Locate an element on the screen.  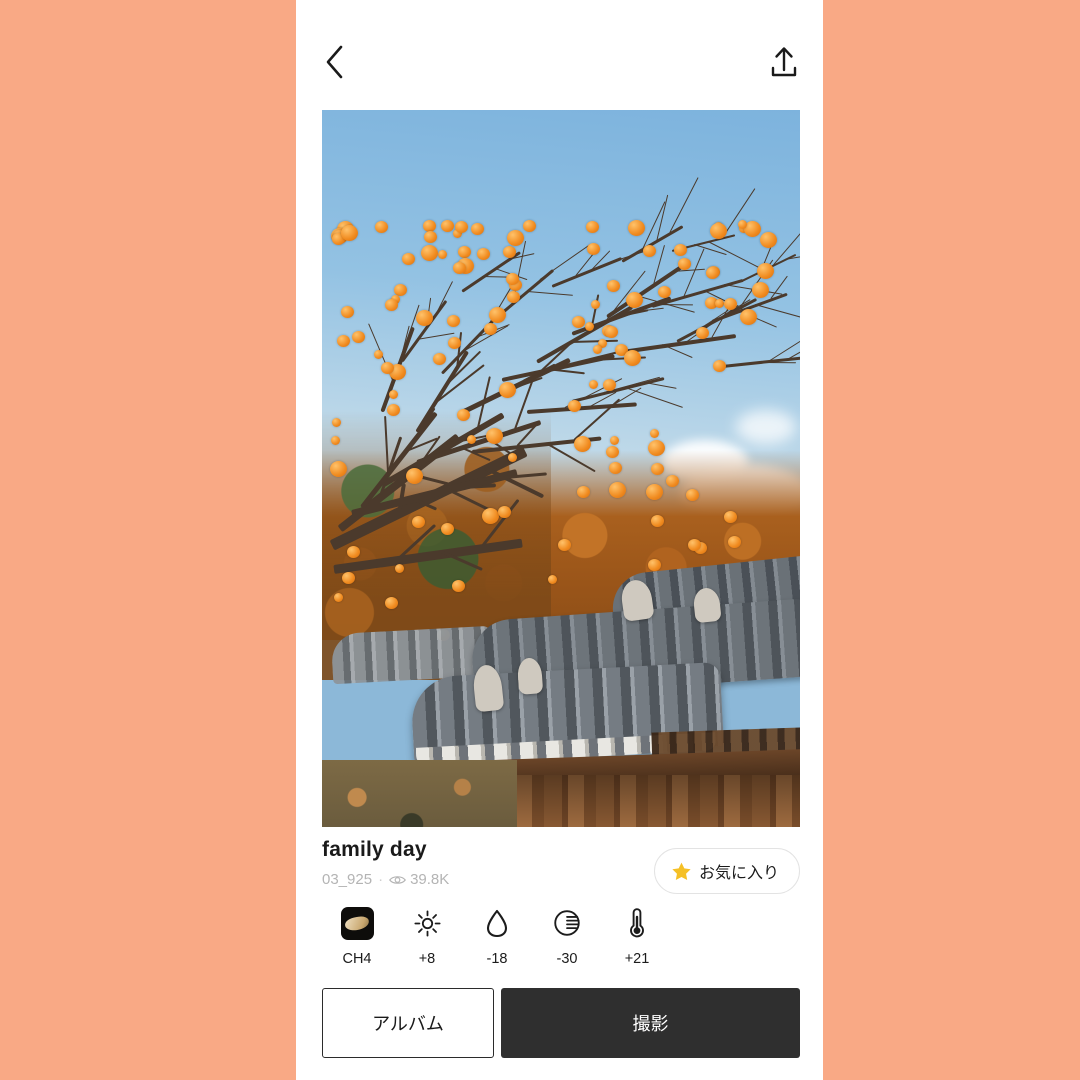
favorite-button: お気に入り is located at coordinates (726, 871).